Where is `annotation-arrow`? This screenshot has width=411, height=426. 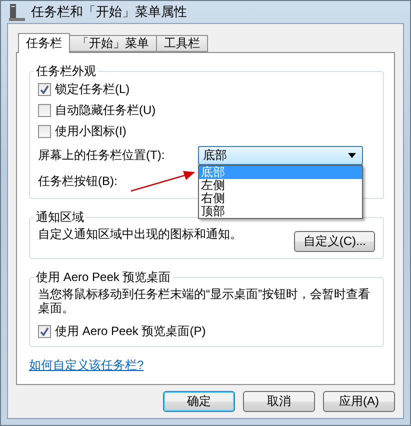
annotation-arrow is located at coordinates (163, 181).